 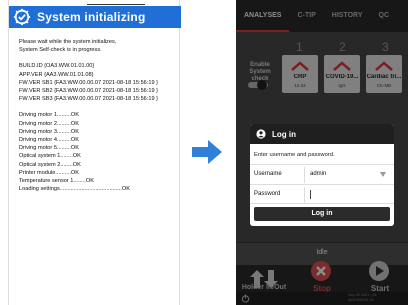 I want to click on right-arrow-icon, so click(x=207, y=152).